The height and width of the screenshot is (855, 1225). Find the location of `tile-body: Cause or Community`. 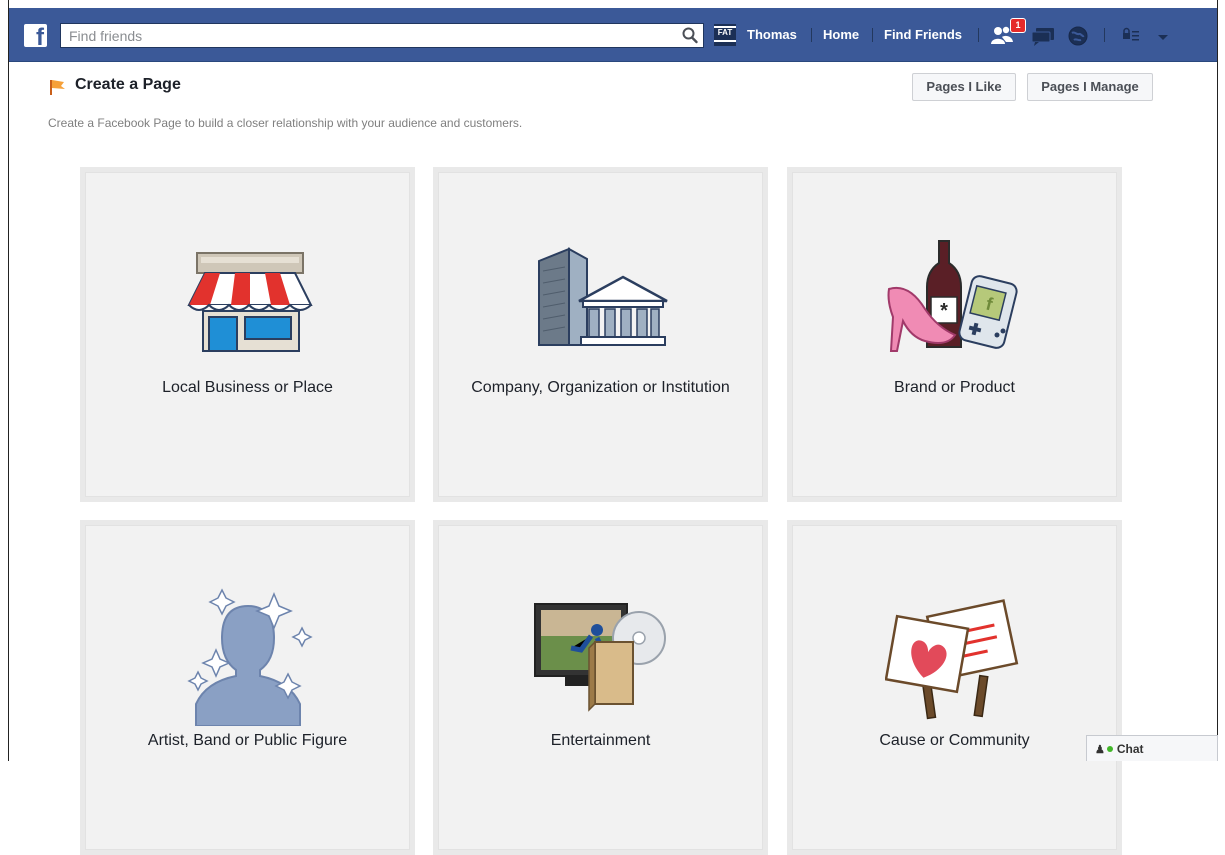

tile-body: Cause or Community is located at coordinates (954, 687).